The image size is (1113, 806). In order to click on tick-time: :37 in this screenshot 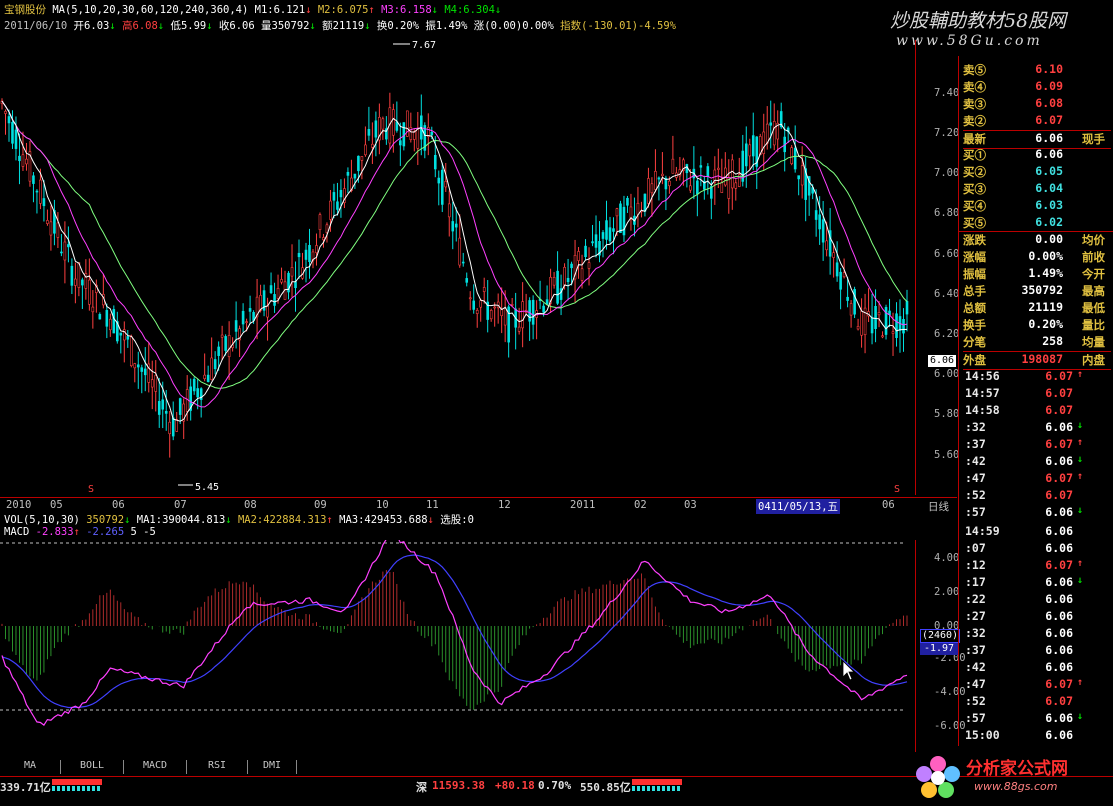, I will do `click(975, 444)`.